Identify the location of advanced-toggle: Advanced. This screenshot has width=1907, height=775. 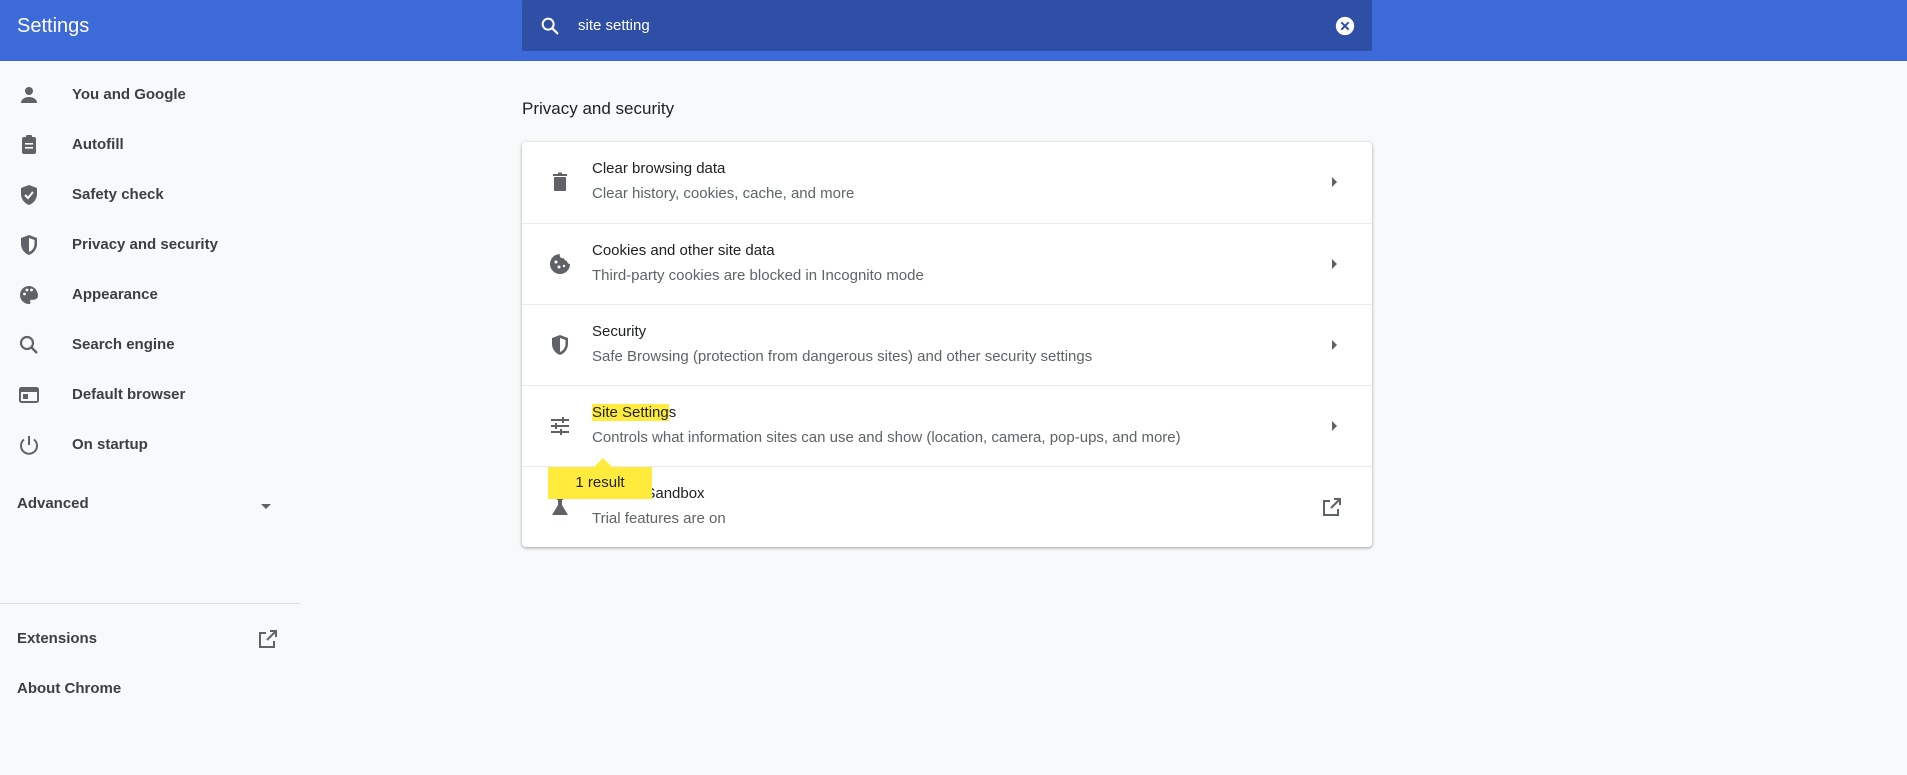
(150, 504).